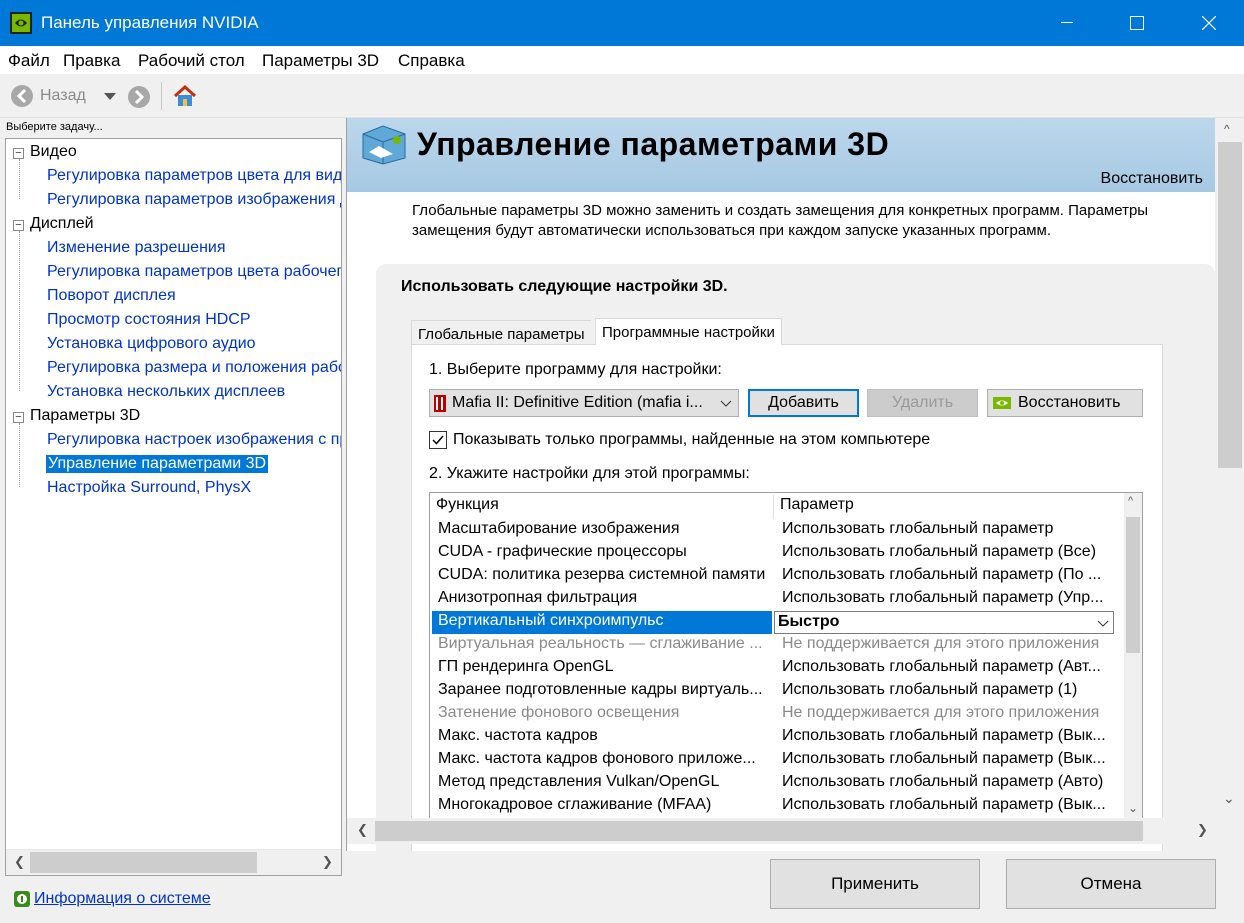 The height and width of the screenshot is (923, 1244). What do you see at coordinates (1103, 623) in the screenshot?
I see `chevron-down-icon` at bounding box center [1103, 623].